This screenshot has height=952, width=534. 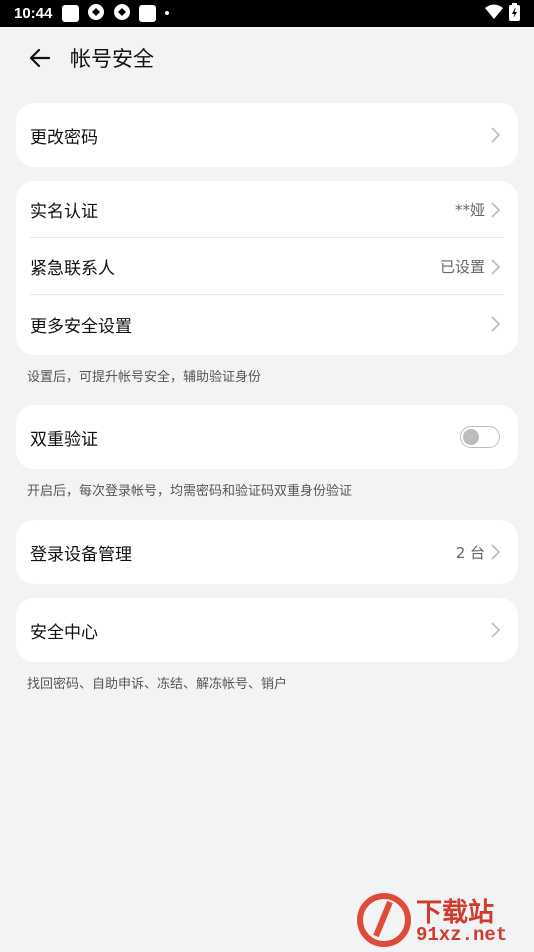 What do you see at coordinates (190, 491) in the screenshot?
I see `two-factor-note: 开启后，每次登录帐号，均需密码和验证码双重身份验证` at bounding box center [190, 491].